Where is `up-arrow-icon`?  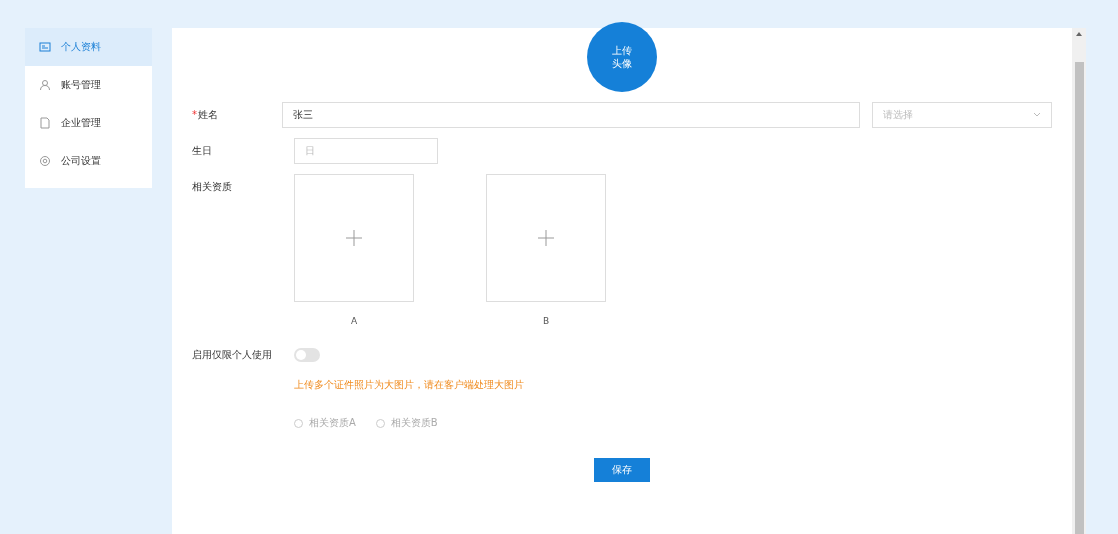
up-arrow-icon is located at coordinates (1079, 34).